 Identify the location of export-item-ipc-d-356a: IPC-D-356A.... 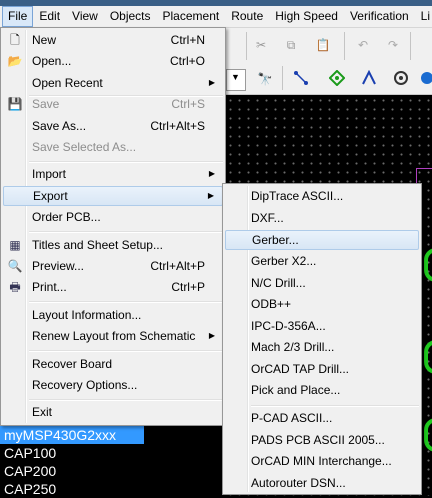
(322, 326).